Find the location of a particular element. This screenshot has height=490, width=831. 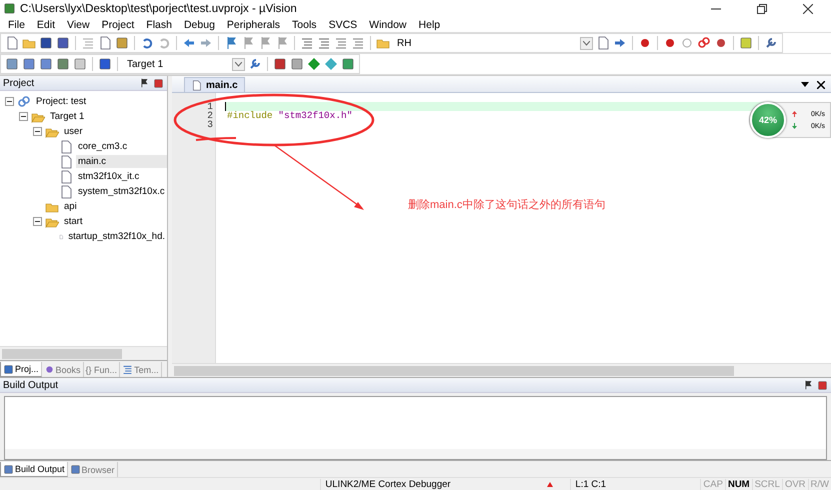

line-number: 1 is located at coordinates (210, 106).